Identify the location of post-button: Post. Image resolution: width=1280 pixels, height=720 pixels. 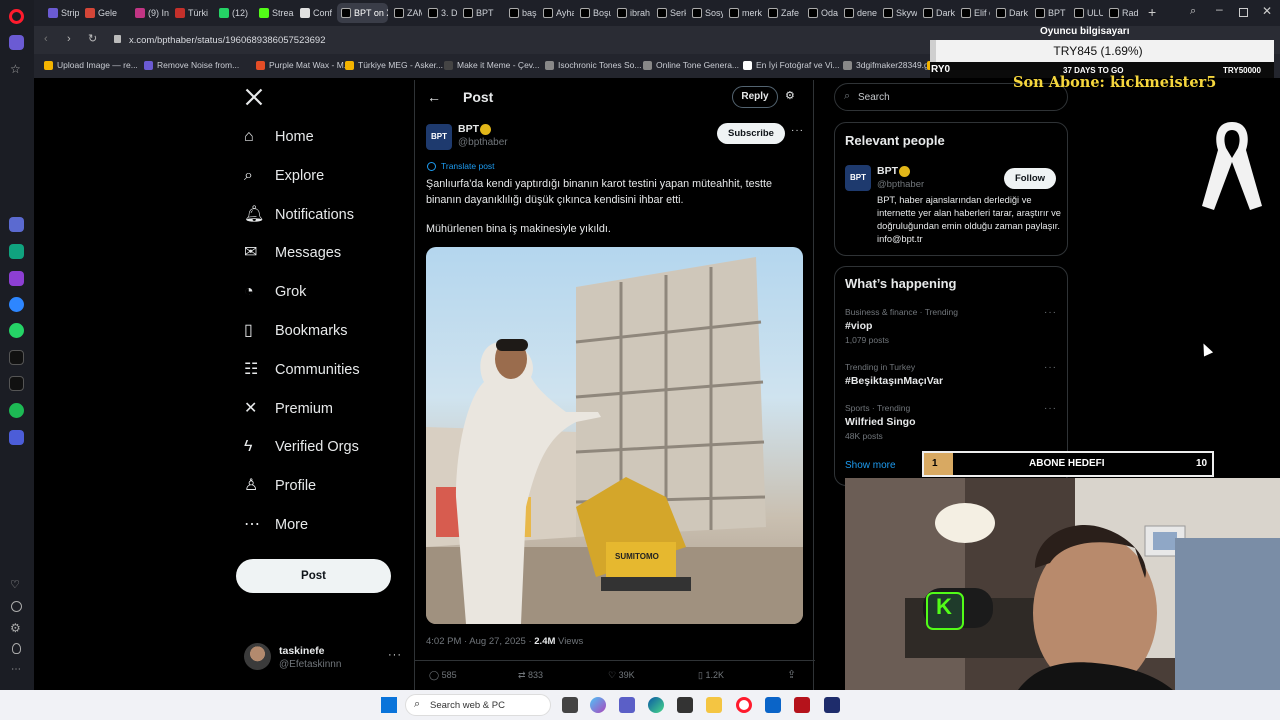
(313, 576).